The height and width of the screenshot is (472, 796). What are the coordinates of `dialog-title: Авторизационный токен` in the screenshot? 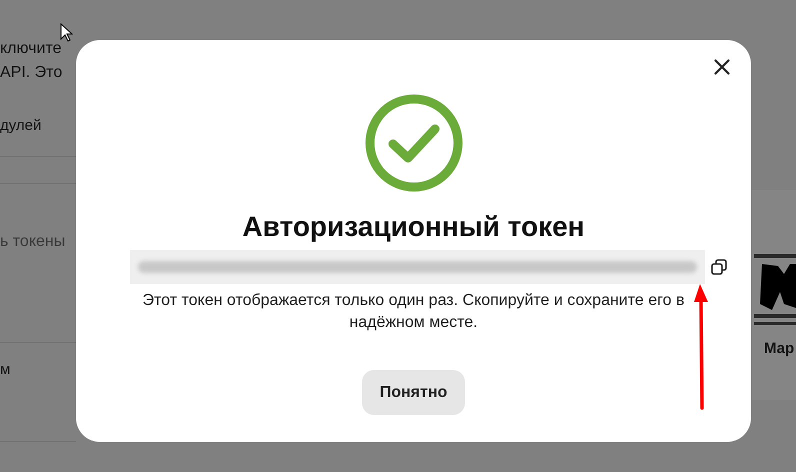 It's located at (413, 227).